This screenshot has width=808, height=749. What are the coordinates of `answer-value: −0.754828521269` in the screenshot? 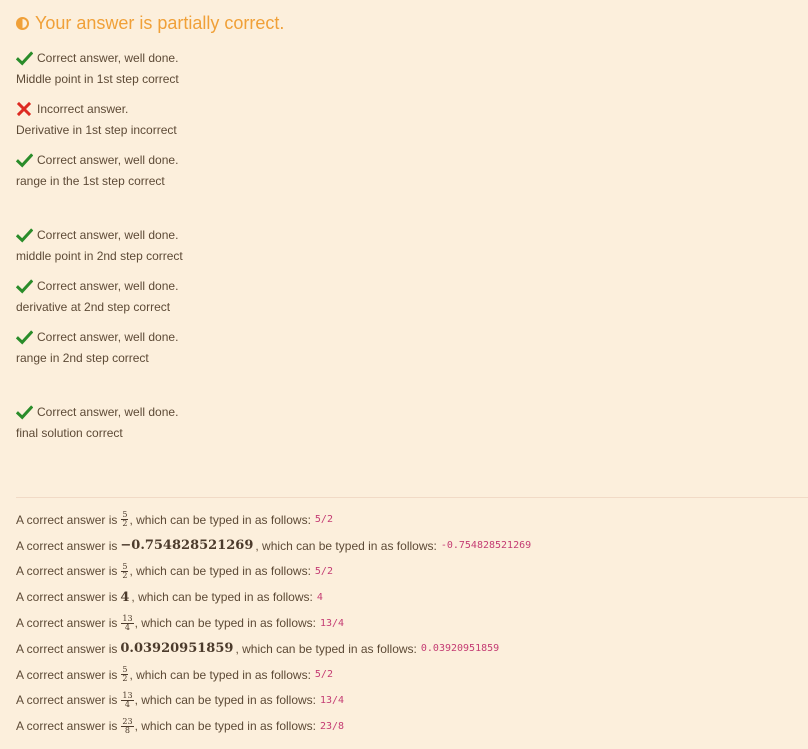 It's located at (187, 546).